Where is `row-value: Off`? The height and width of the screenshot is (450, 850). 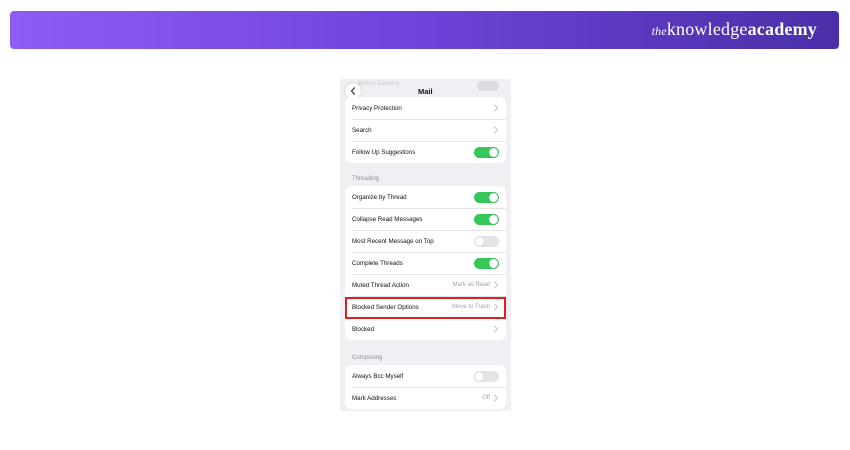
row-value: Off is located at coordinates (486, 398).